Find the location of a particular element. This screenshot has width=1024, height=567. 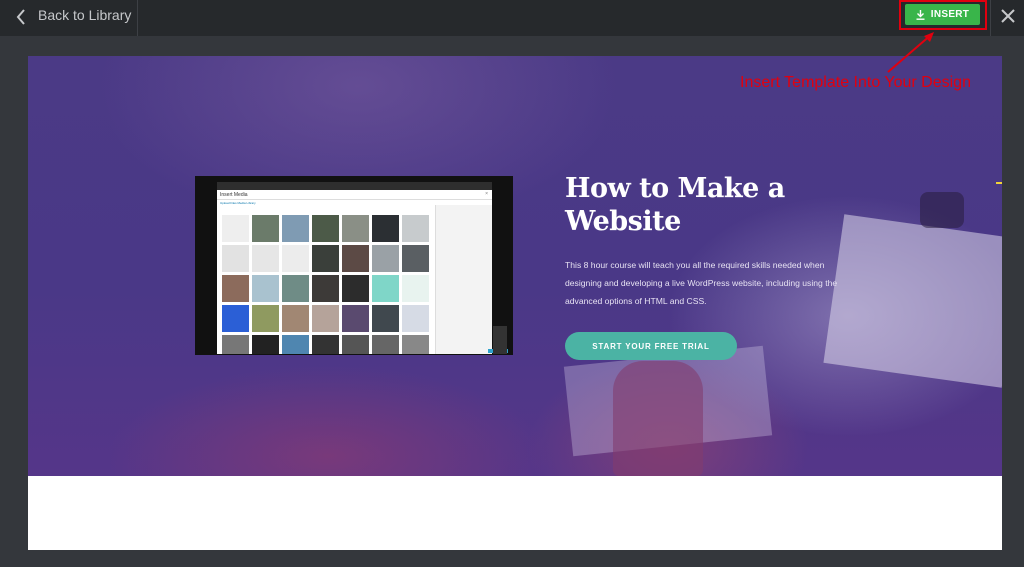

start-free-trial-button: START YOUR FREE TRIAL is located at coordinates (651, 346).